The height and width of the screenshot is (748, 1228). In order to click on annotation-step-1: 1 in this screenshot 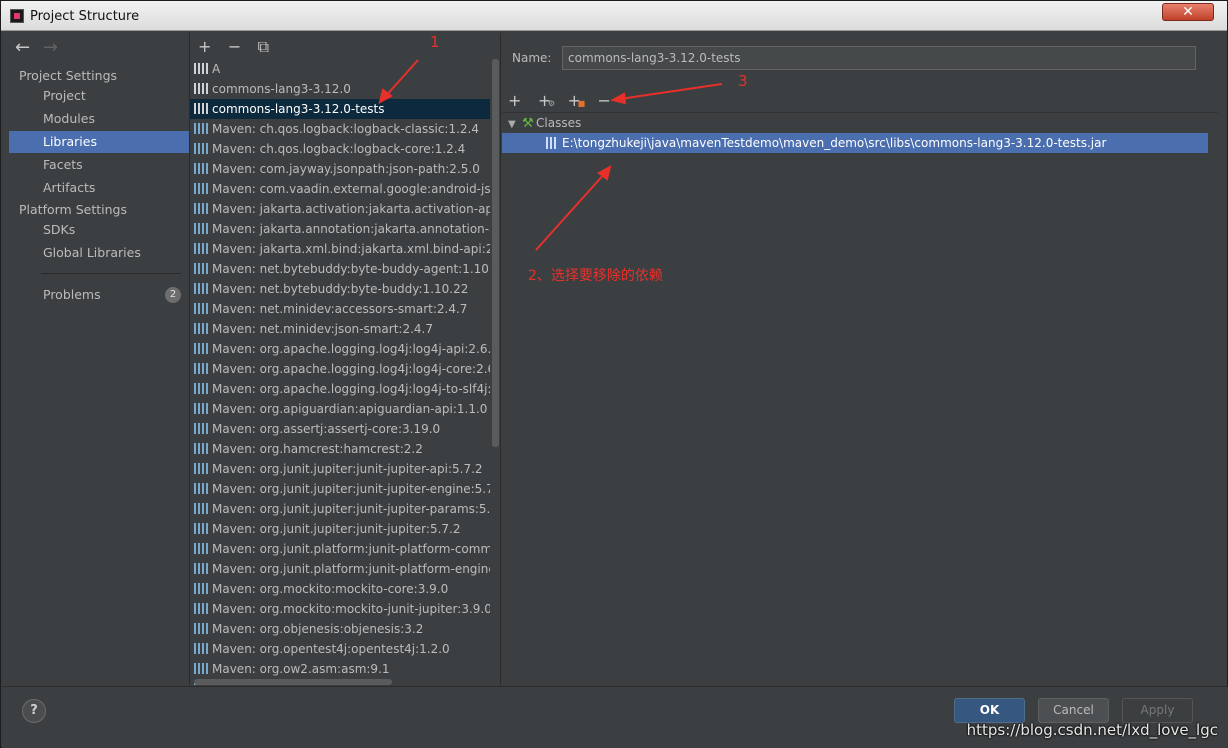, I will do `click(435, 42)`.